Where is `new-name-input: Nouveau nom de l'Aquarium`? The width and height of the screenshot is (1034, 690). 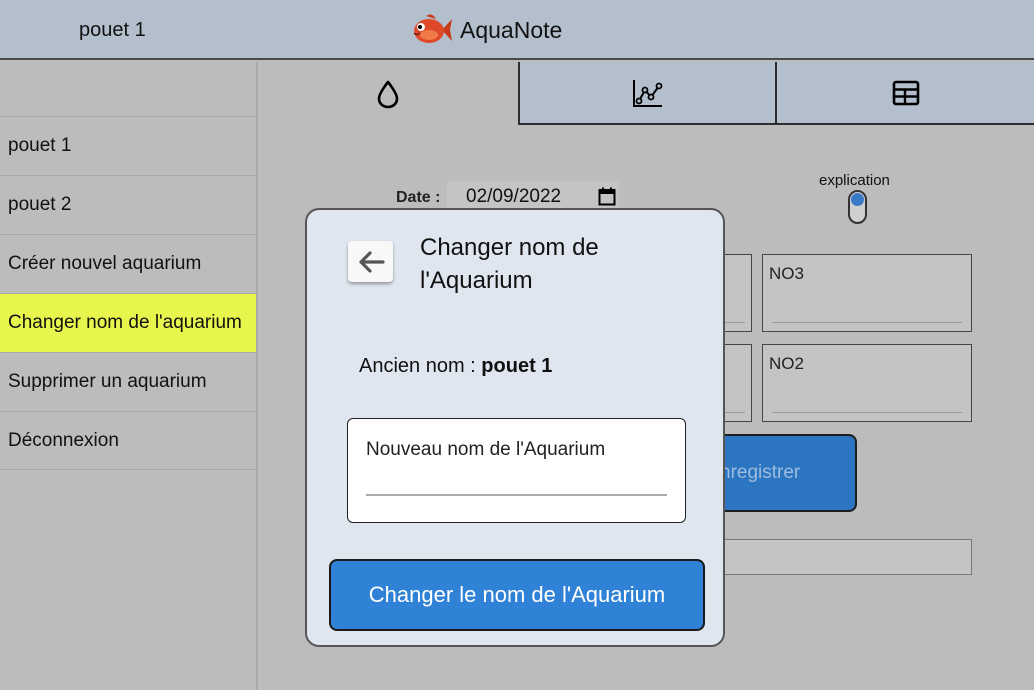 new-name-input: Nouveau nom de l'Aquarium is located at coordinates (516, 470).